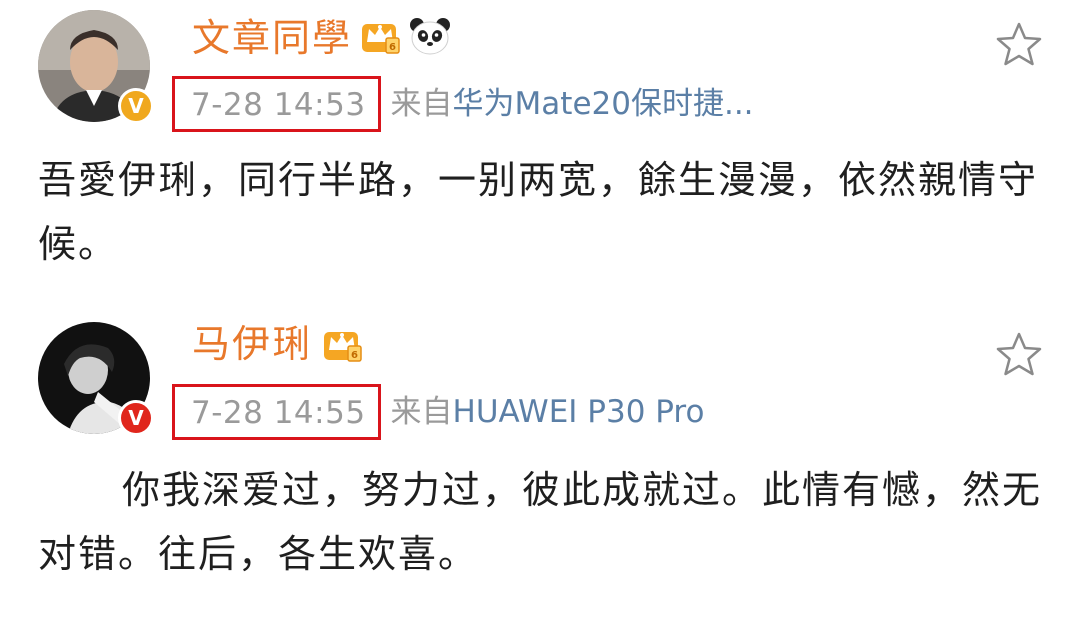 The width and height of the screenshot is (1080, 624). What do you see at coordinates (276, 412) in the screenshot?
I see `post-timestamp: 7-28 14:55` at bounding box center [276, 412].